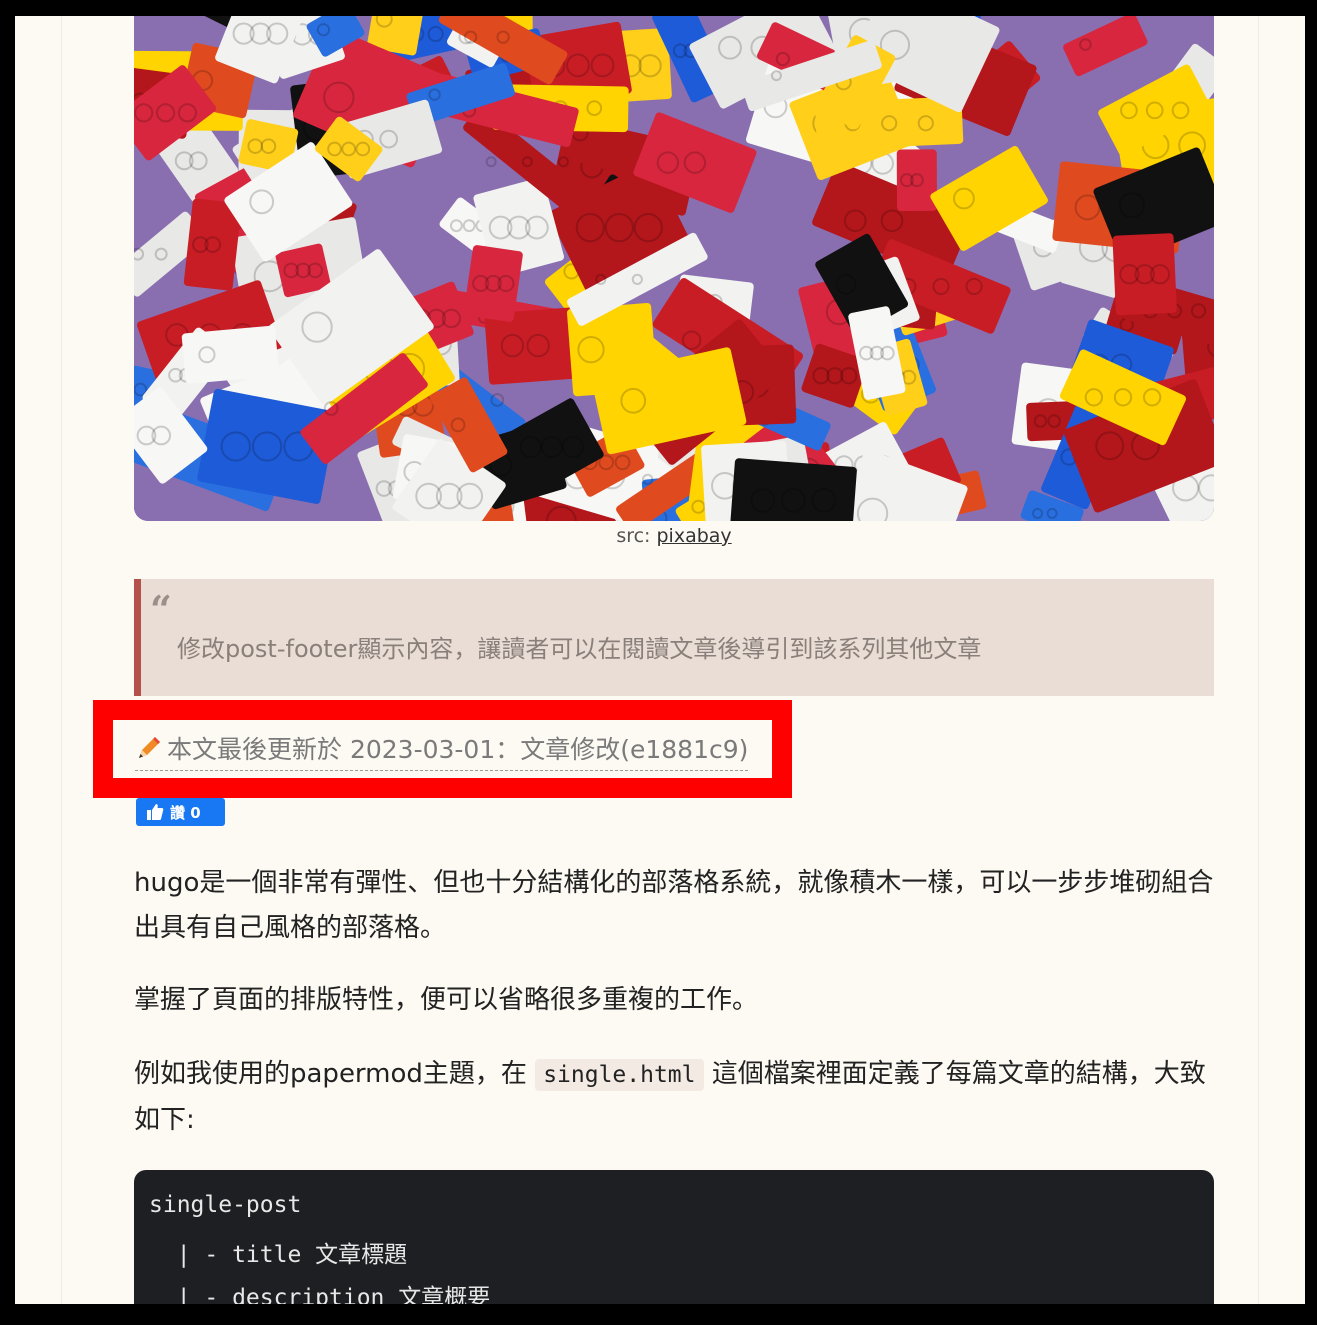 Image resolution: width=1317 pixels, height=1325 pixels. I want to click on like-button: 讚 0, so click(180, 812).